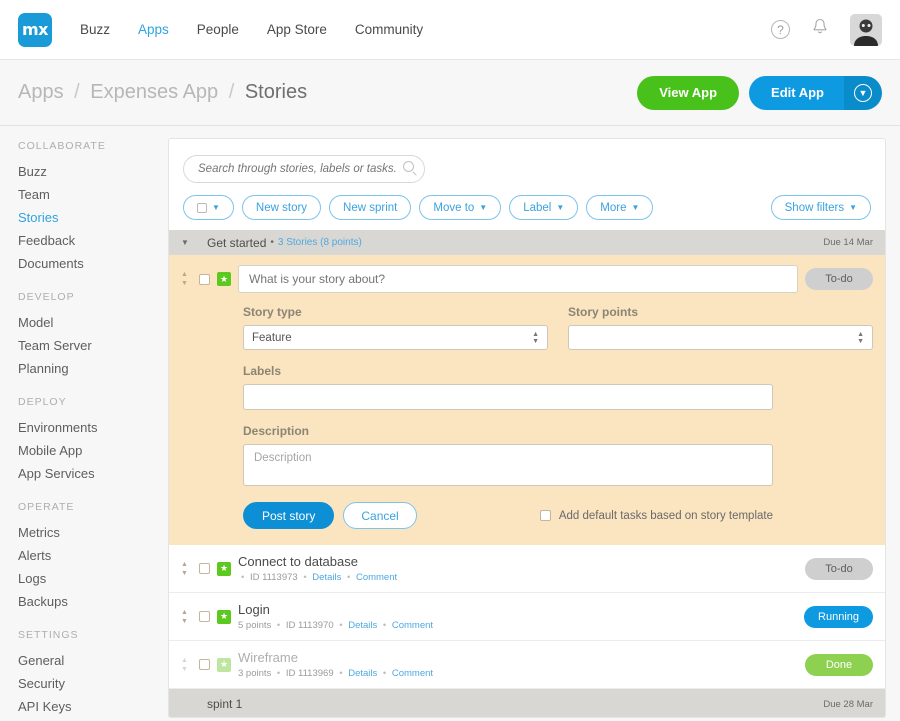 The width and height of the screenshot is (900, 721). What do you see at coordinates (281, 207) in the screenshot?
I see `new-story-button: New story` at bounding box center [281, 207].